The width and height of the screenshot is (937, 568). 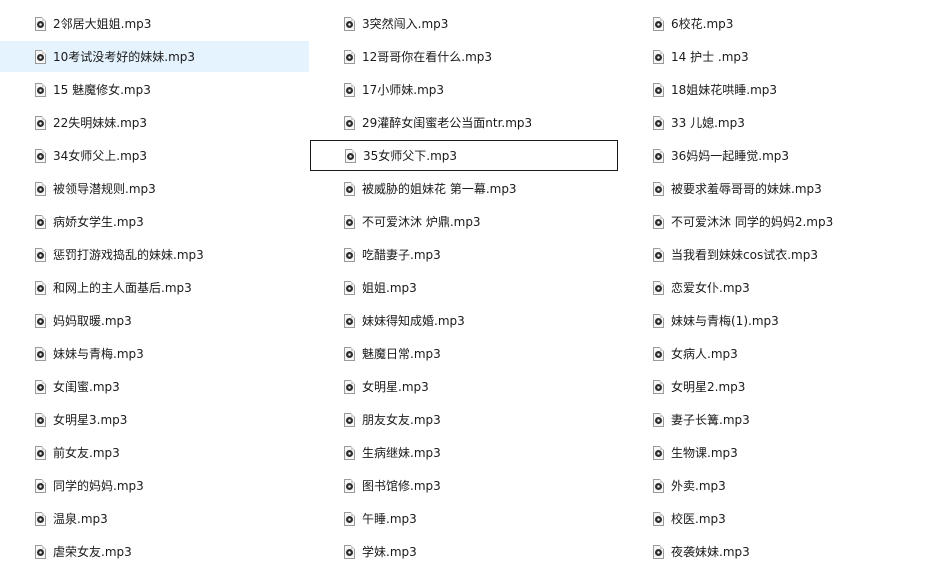 What do you see at coordinates (154, 320) in the screenshot?
I see `file-item: 妈妈取暖.mp3` at bounding box center [154, 320].